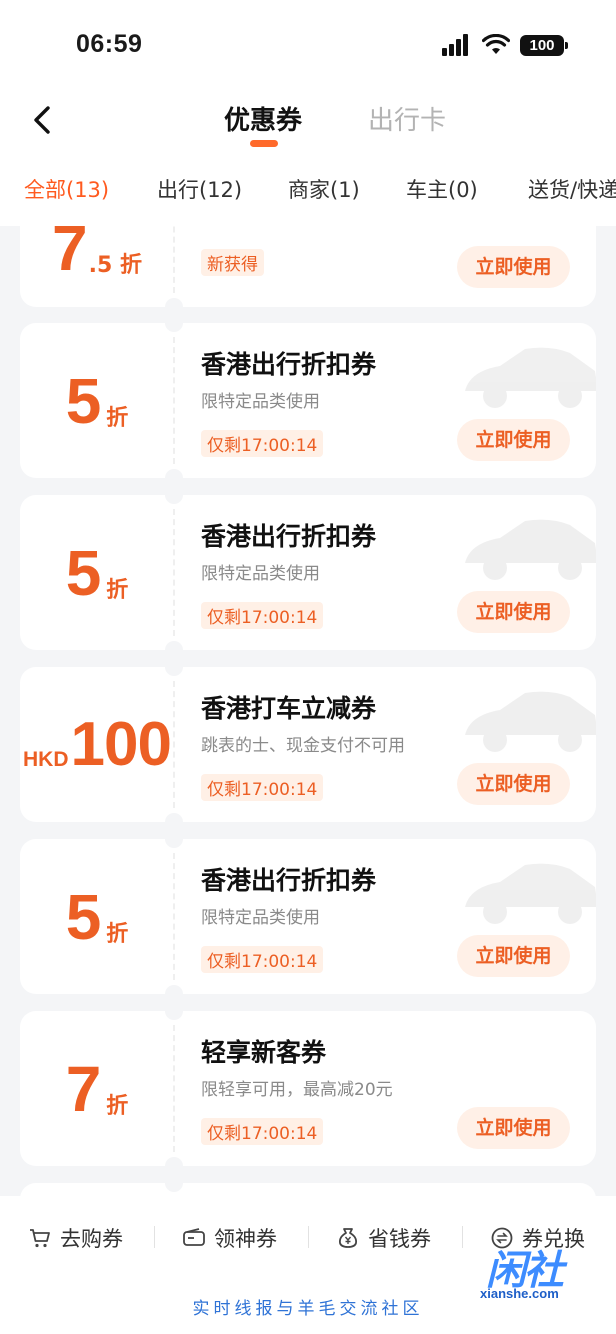 The height and width of the screenshot is (1334, 616). I want to click on tab-travel-card: 出行卡, so click(407, 118).